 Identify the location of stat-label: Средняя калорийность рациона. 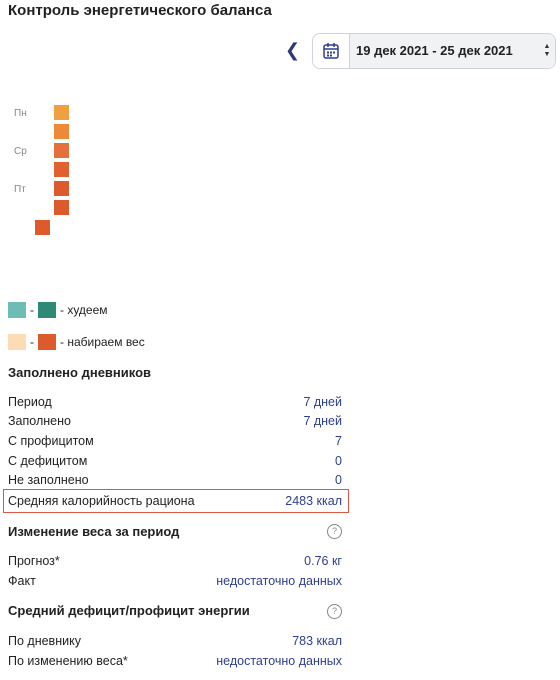
(101, 501).